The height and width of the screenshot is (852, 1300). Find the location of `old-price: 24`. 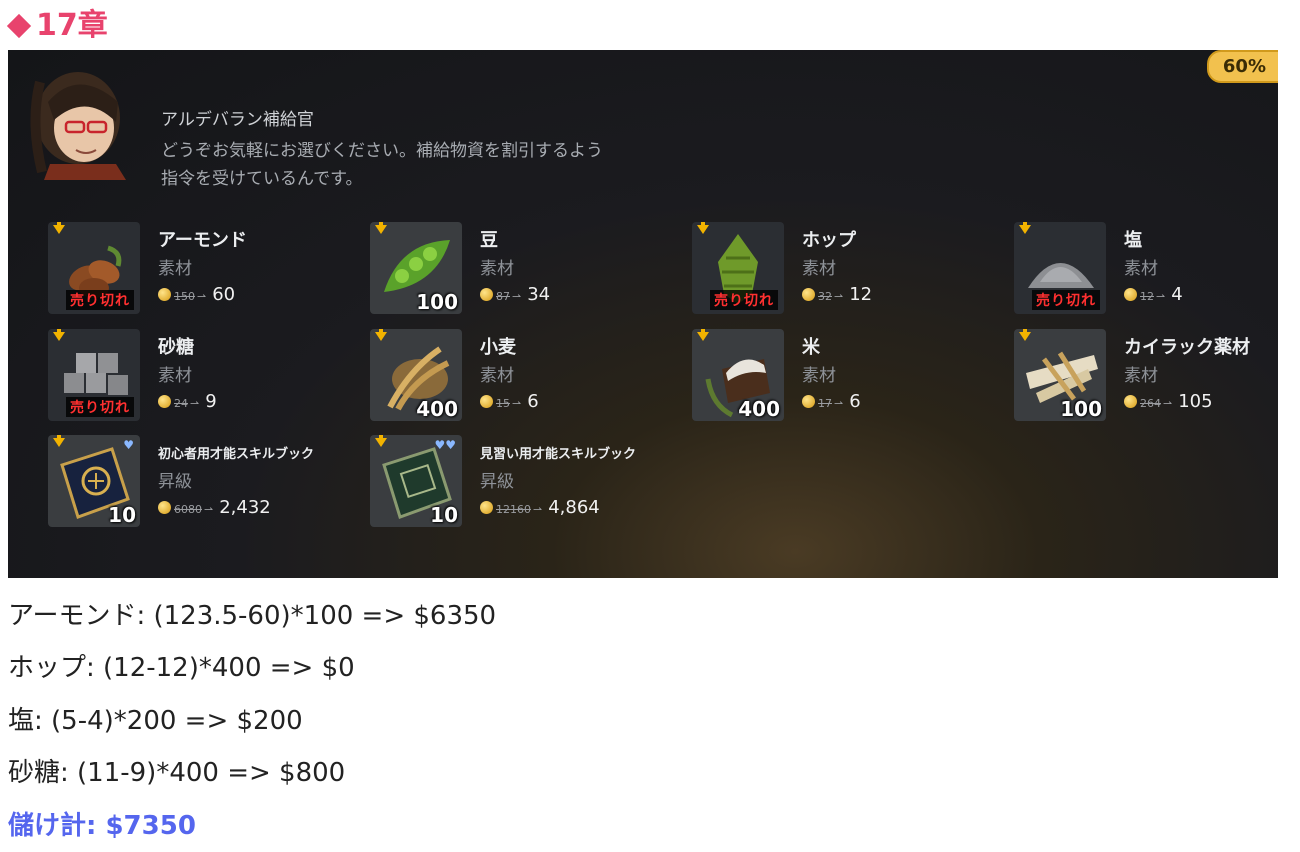

old-price: 24 is located at coordinates (181, 403).